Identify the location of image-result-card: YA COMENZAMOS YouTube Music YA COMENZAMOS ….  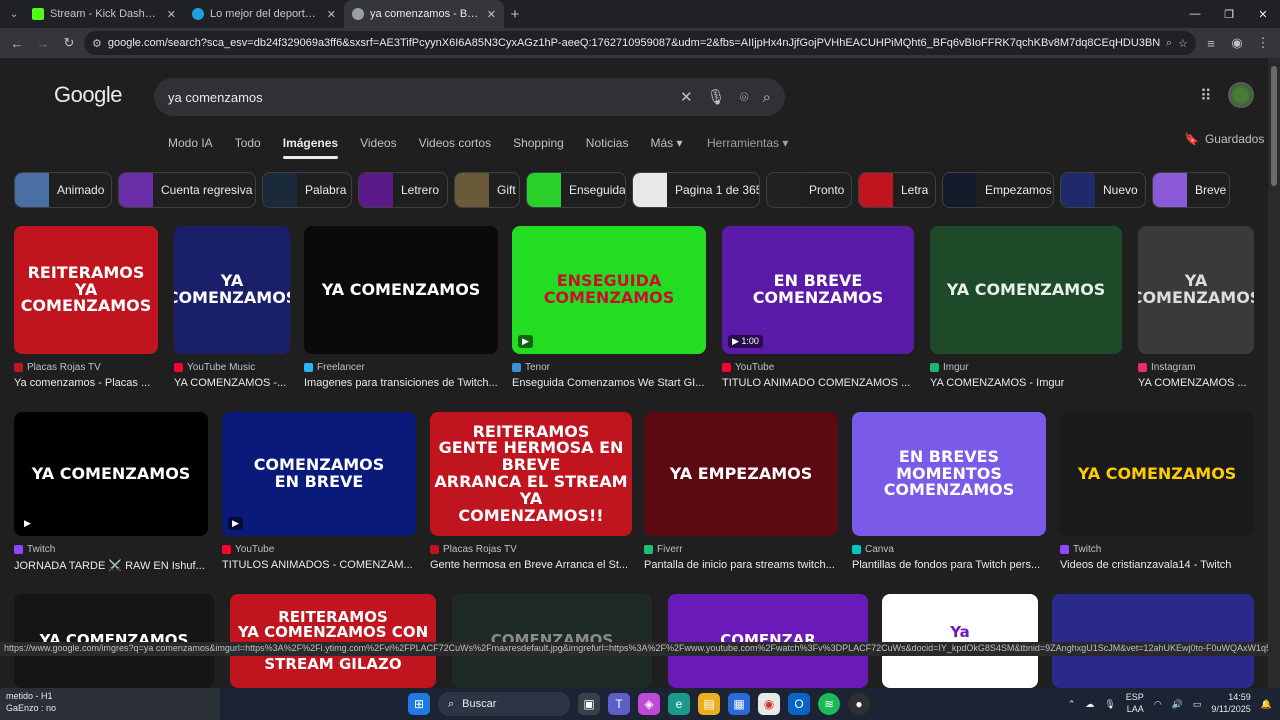
(232, 307).